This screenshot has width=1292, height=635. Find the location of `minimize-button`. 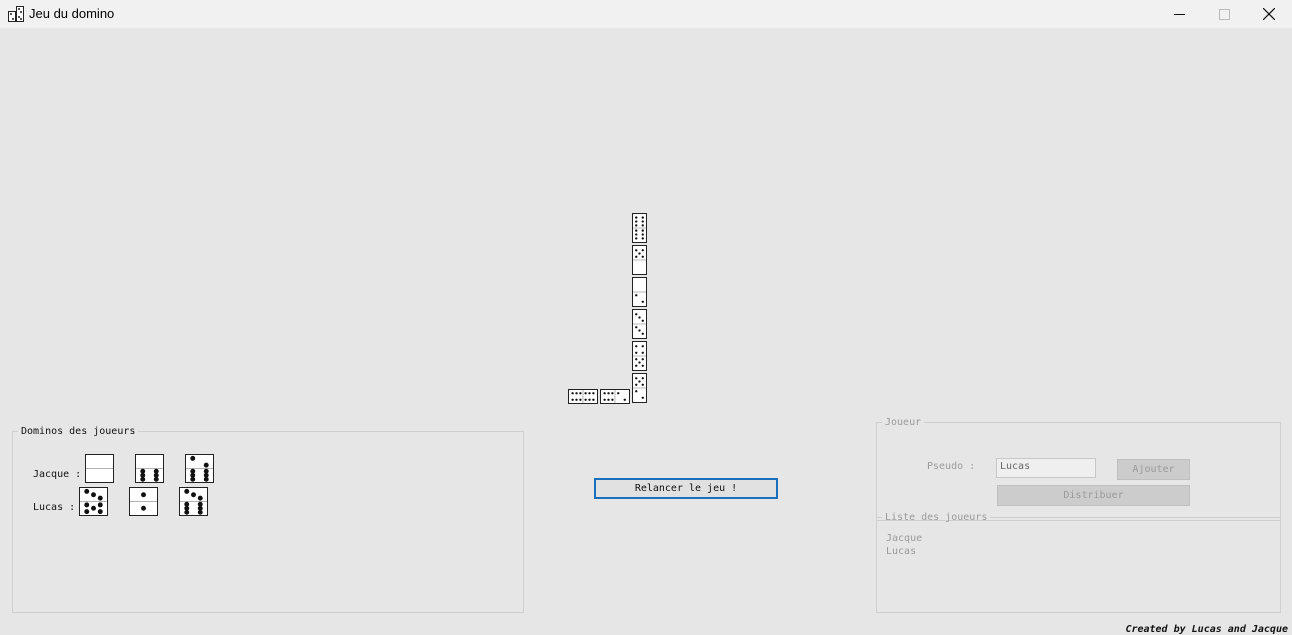

minimize-button is located at coordinates (1179, 14).